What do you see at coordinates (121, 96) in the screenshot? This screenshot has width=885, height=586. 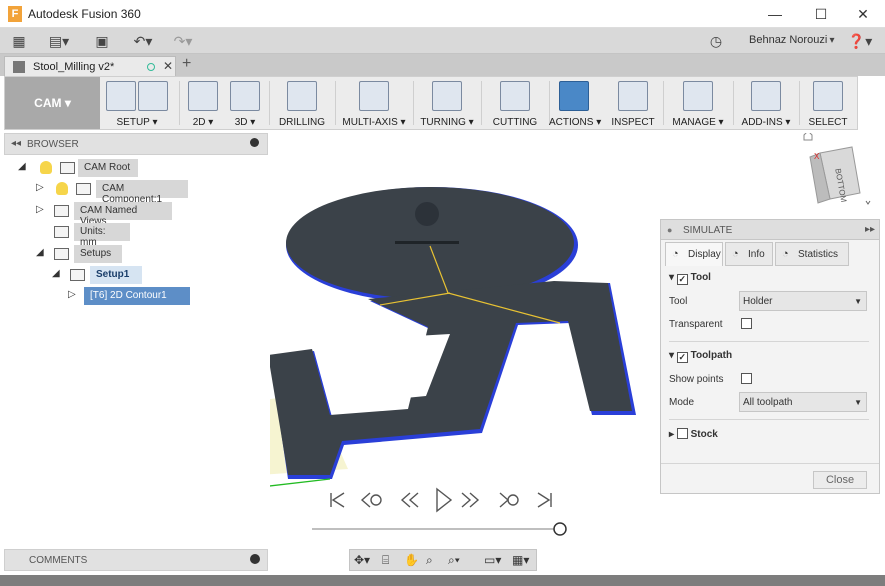 I see `new-setup-icon` at bounding box center [121, 96].